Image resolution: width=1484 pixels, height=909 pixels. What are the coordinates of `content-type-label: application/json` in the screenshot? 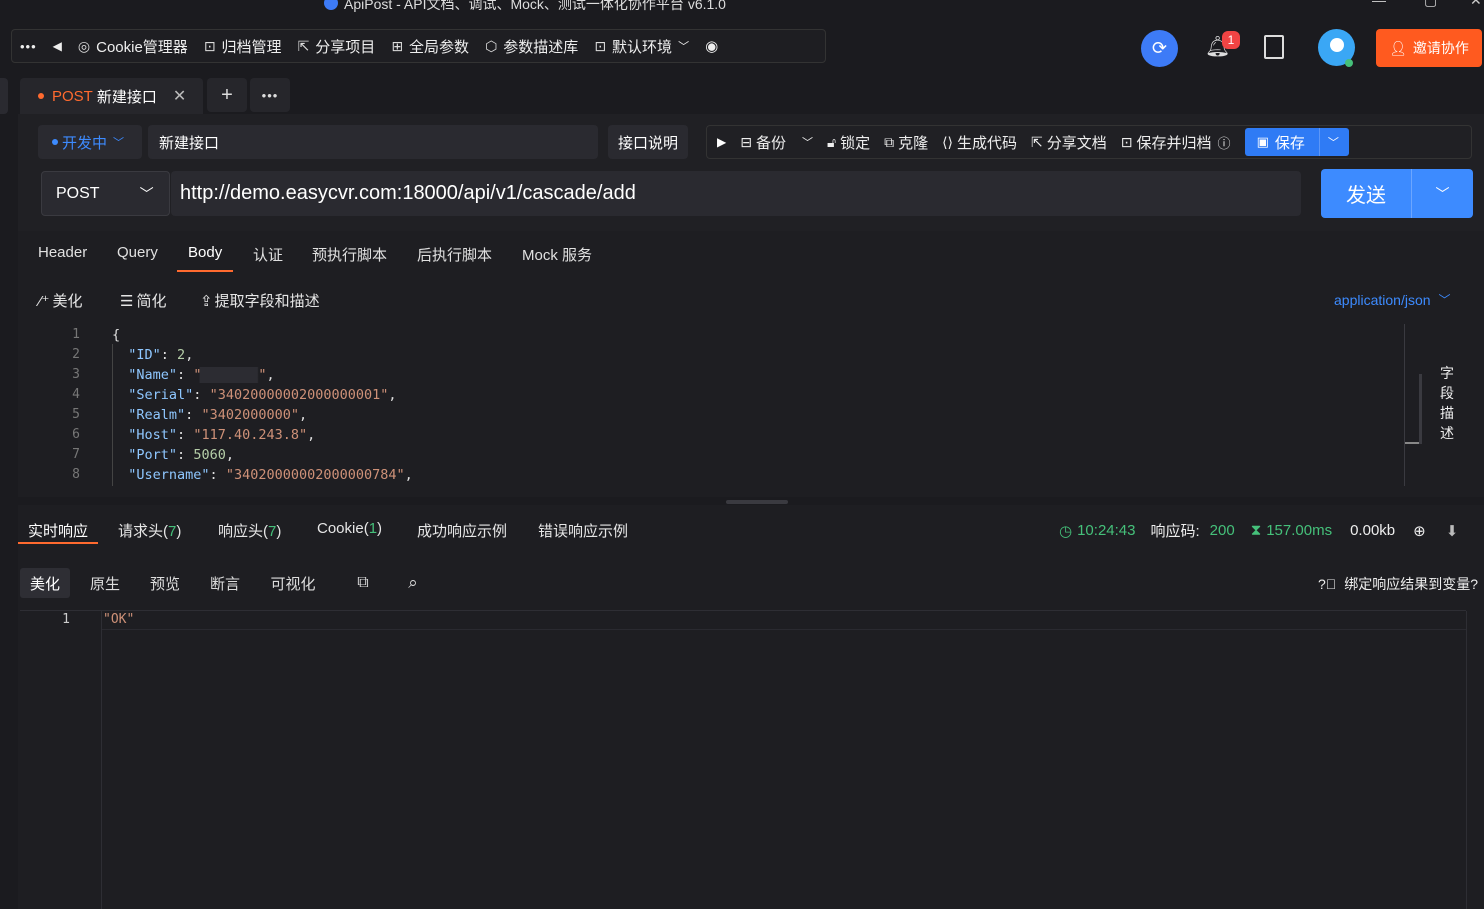 It's located at (1382, 299).